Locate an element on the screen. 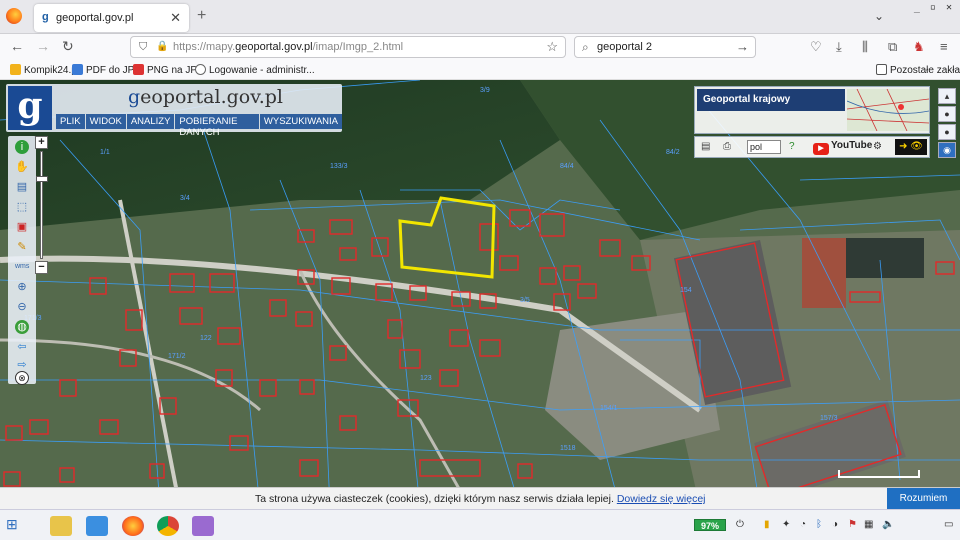 The height and width of the screenshot is (540, 960). bookmark-item: PDF do JPG is located at coordinates (107, 70).